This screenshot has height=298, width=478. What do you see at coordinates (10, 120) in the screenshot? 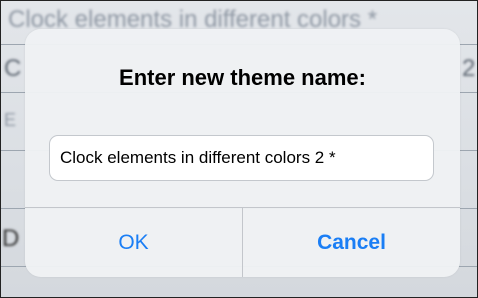
I see `background-row-text: E` at bounding box center [10, 120].